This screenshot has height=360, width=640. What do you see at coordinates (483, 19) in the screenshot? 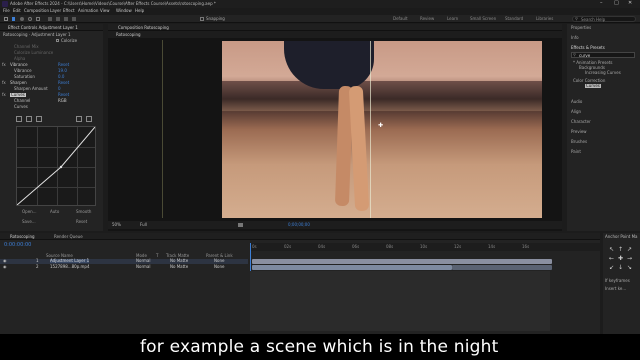
I see `workspace-small-screen: Small Screen` at bounding box center [483, 19].